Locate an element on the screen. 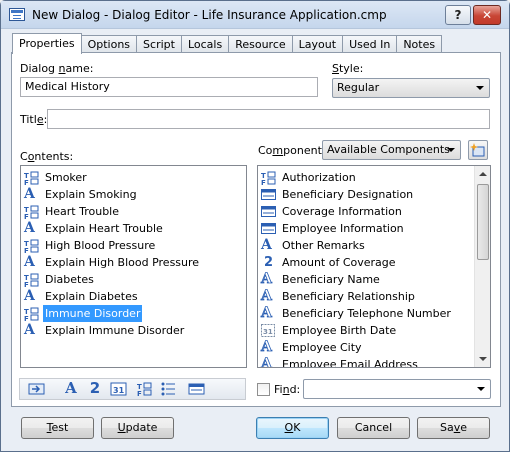  scroll-down-icon is located at coordinates (483, 359).